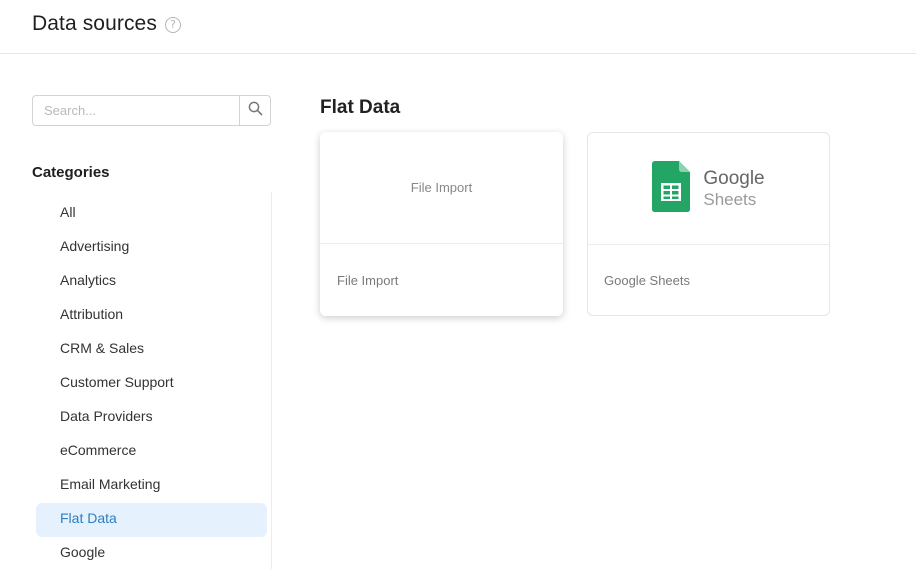 This screenshot has width=916, height=569. I want to click on page-title: Data sources, so click(94, 23).